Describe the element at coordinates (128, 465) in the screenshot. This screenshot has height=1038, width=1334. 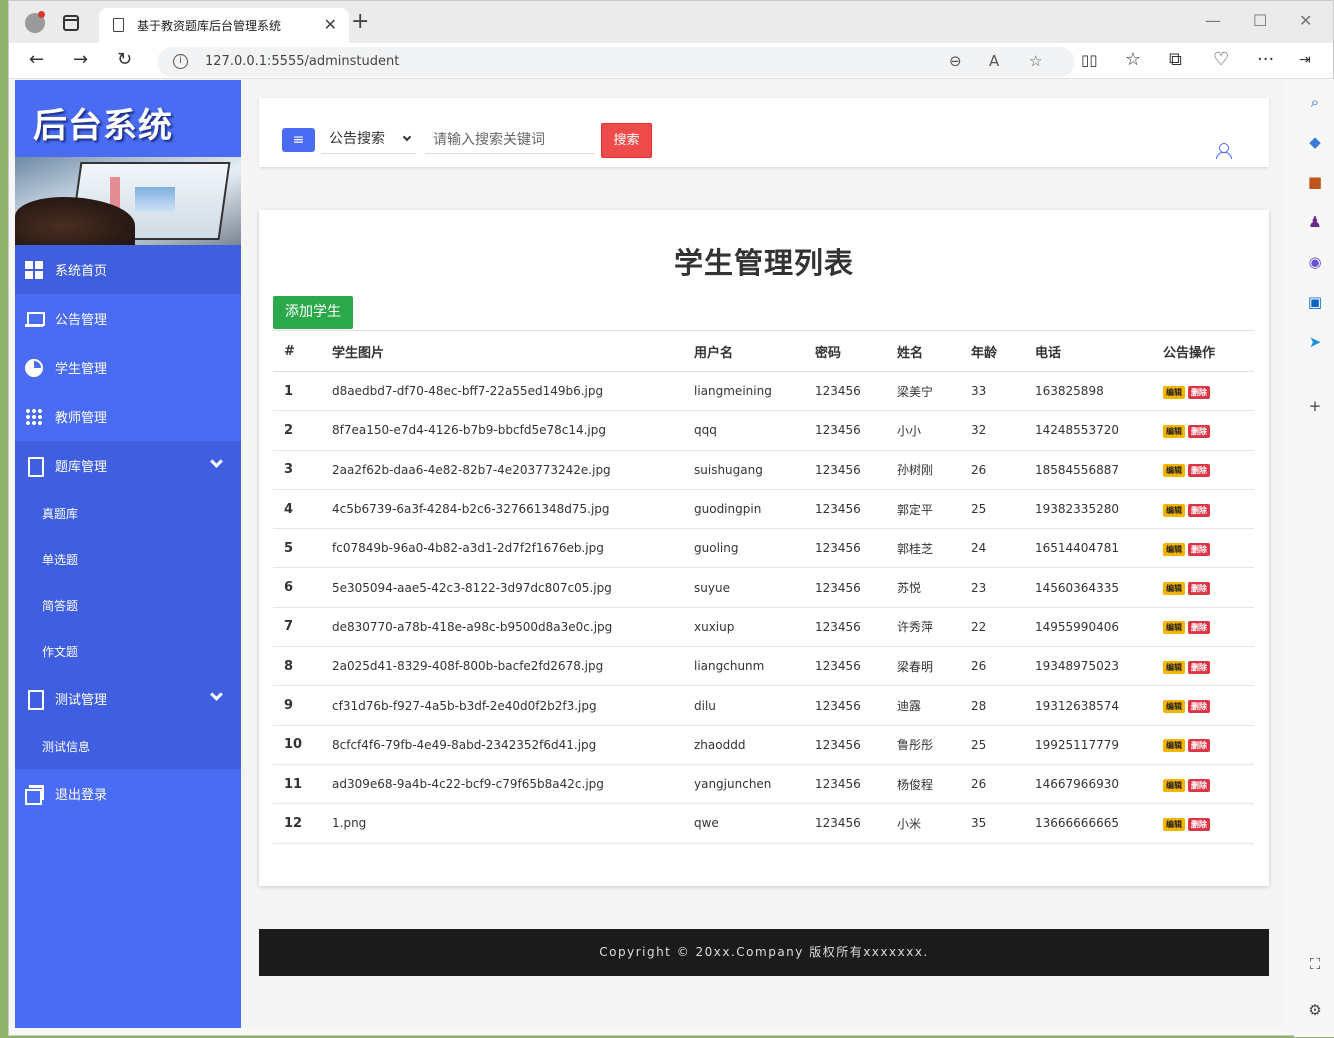
I see `sidebar-item-question-bank: 题库管理` at that location.